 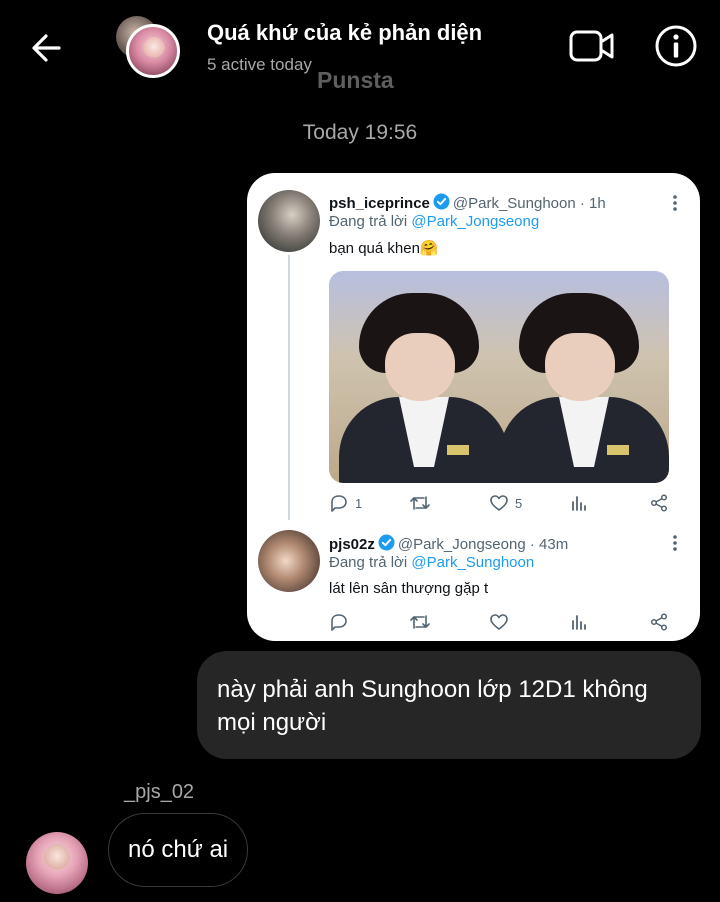 What do you see at coordinates (153, 51) in the screenshot?
I see `member-avatar-front` at bounding box center [153, 51].